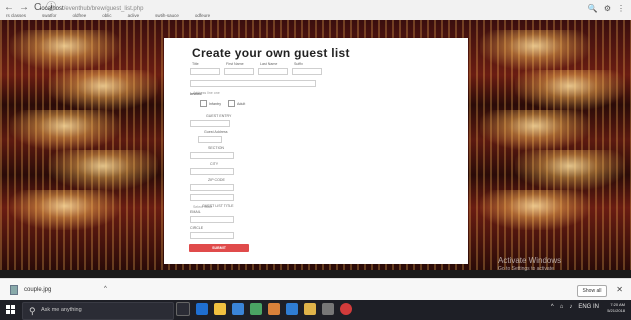 This screenshot has width=631, height=320. Describe the element at coordinates (32, 311) in the screenshot. I see `search-icon: ⚲` at that location.